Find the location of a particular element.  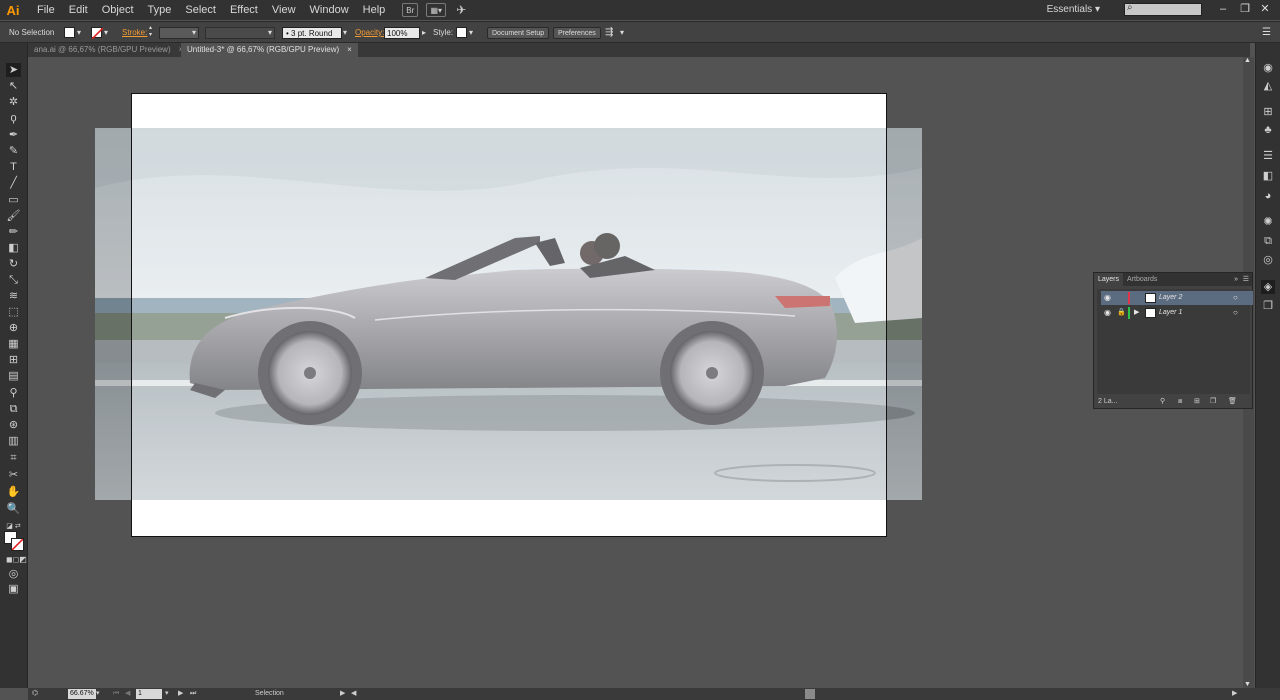

type-tool-icon: T is located at coordinates (13, 167).